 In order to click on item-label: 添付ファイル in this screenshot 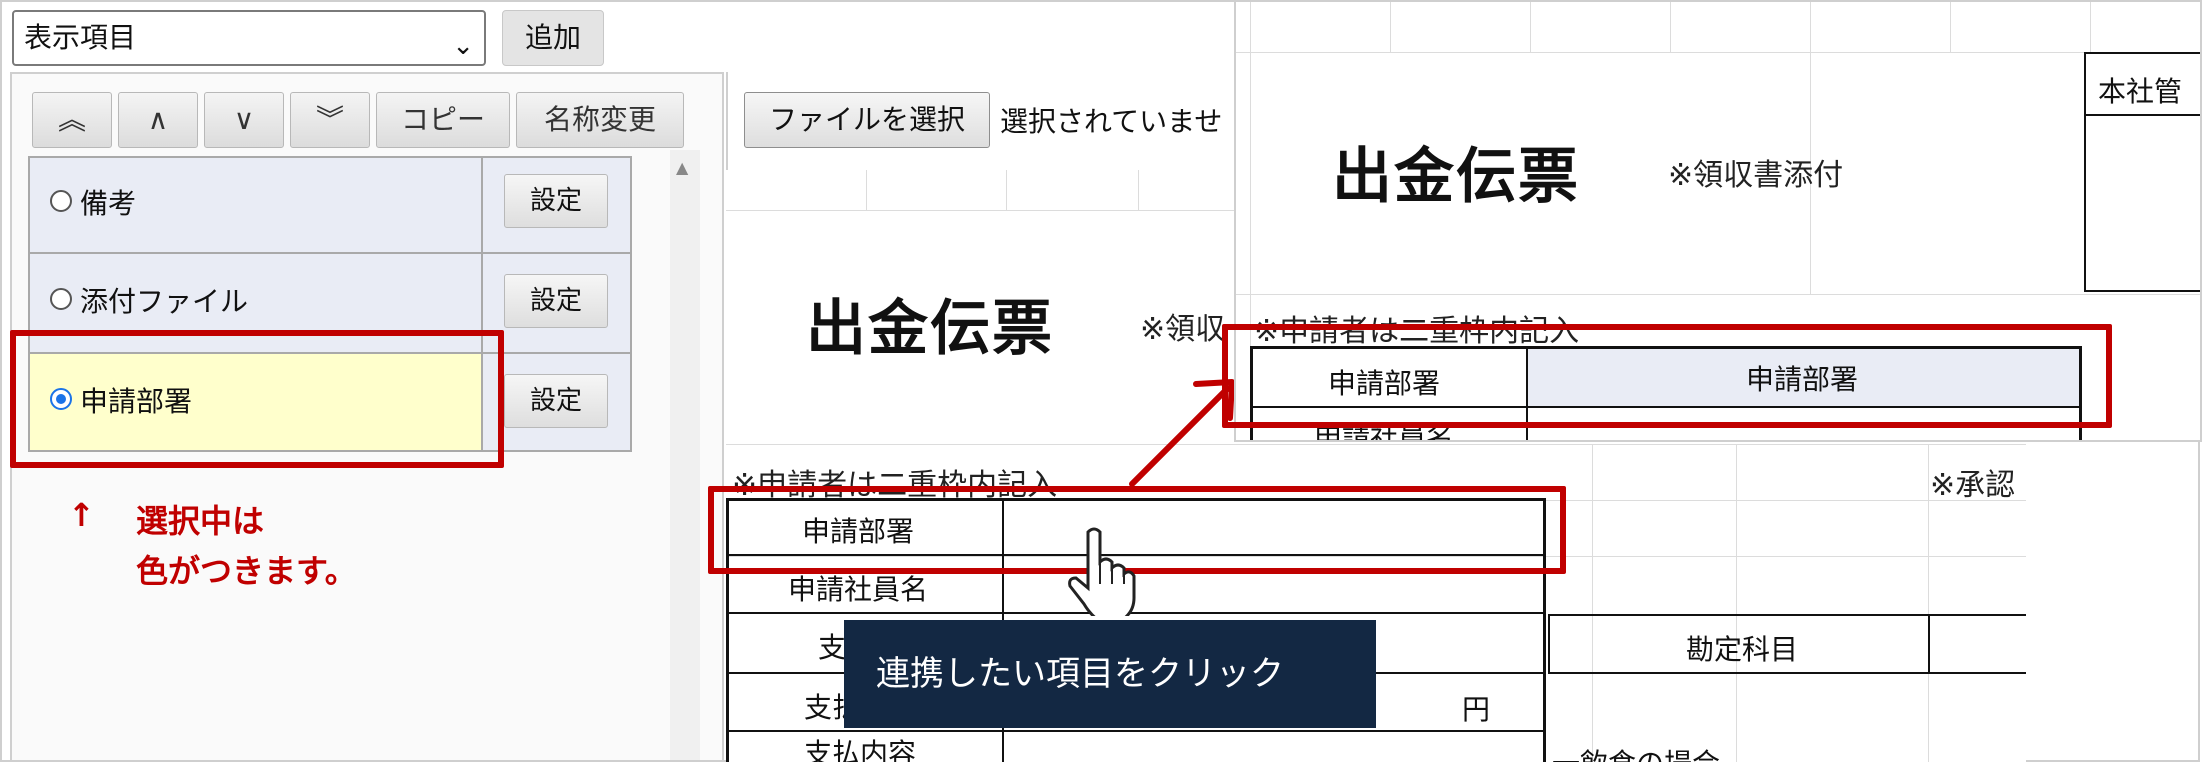, I will do `click(164, 301)`.